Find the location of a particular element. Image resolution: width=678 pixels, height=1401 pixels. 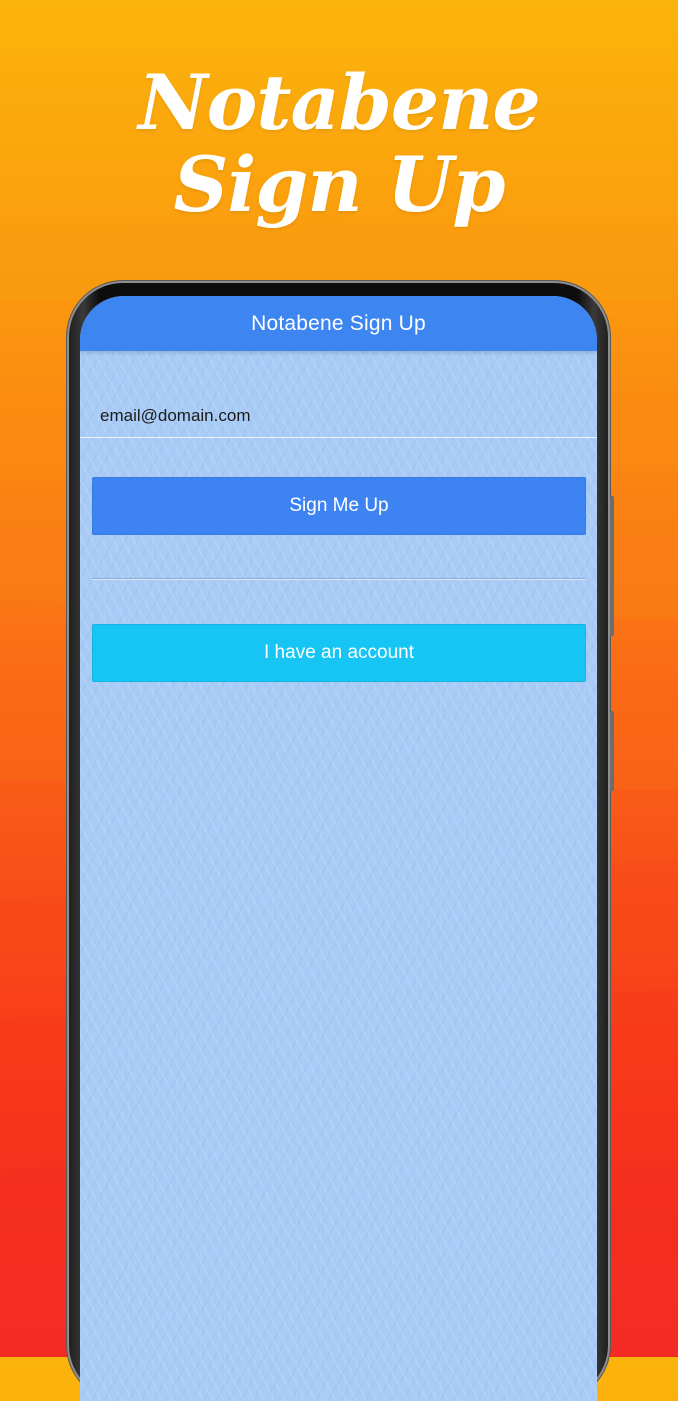

phone-power-button is located at coordinates (612, 566).